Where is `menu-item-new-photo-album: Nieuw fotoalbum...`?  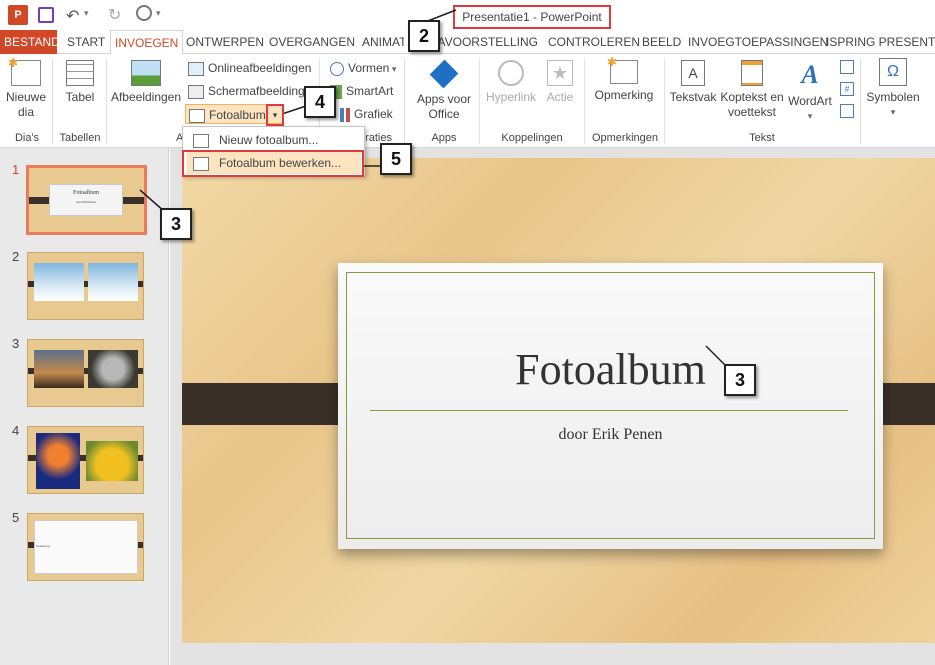
menu-item-new-photo-album: Nieuw fotoalbum... is located at coordinates (274, 140).